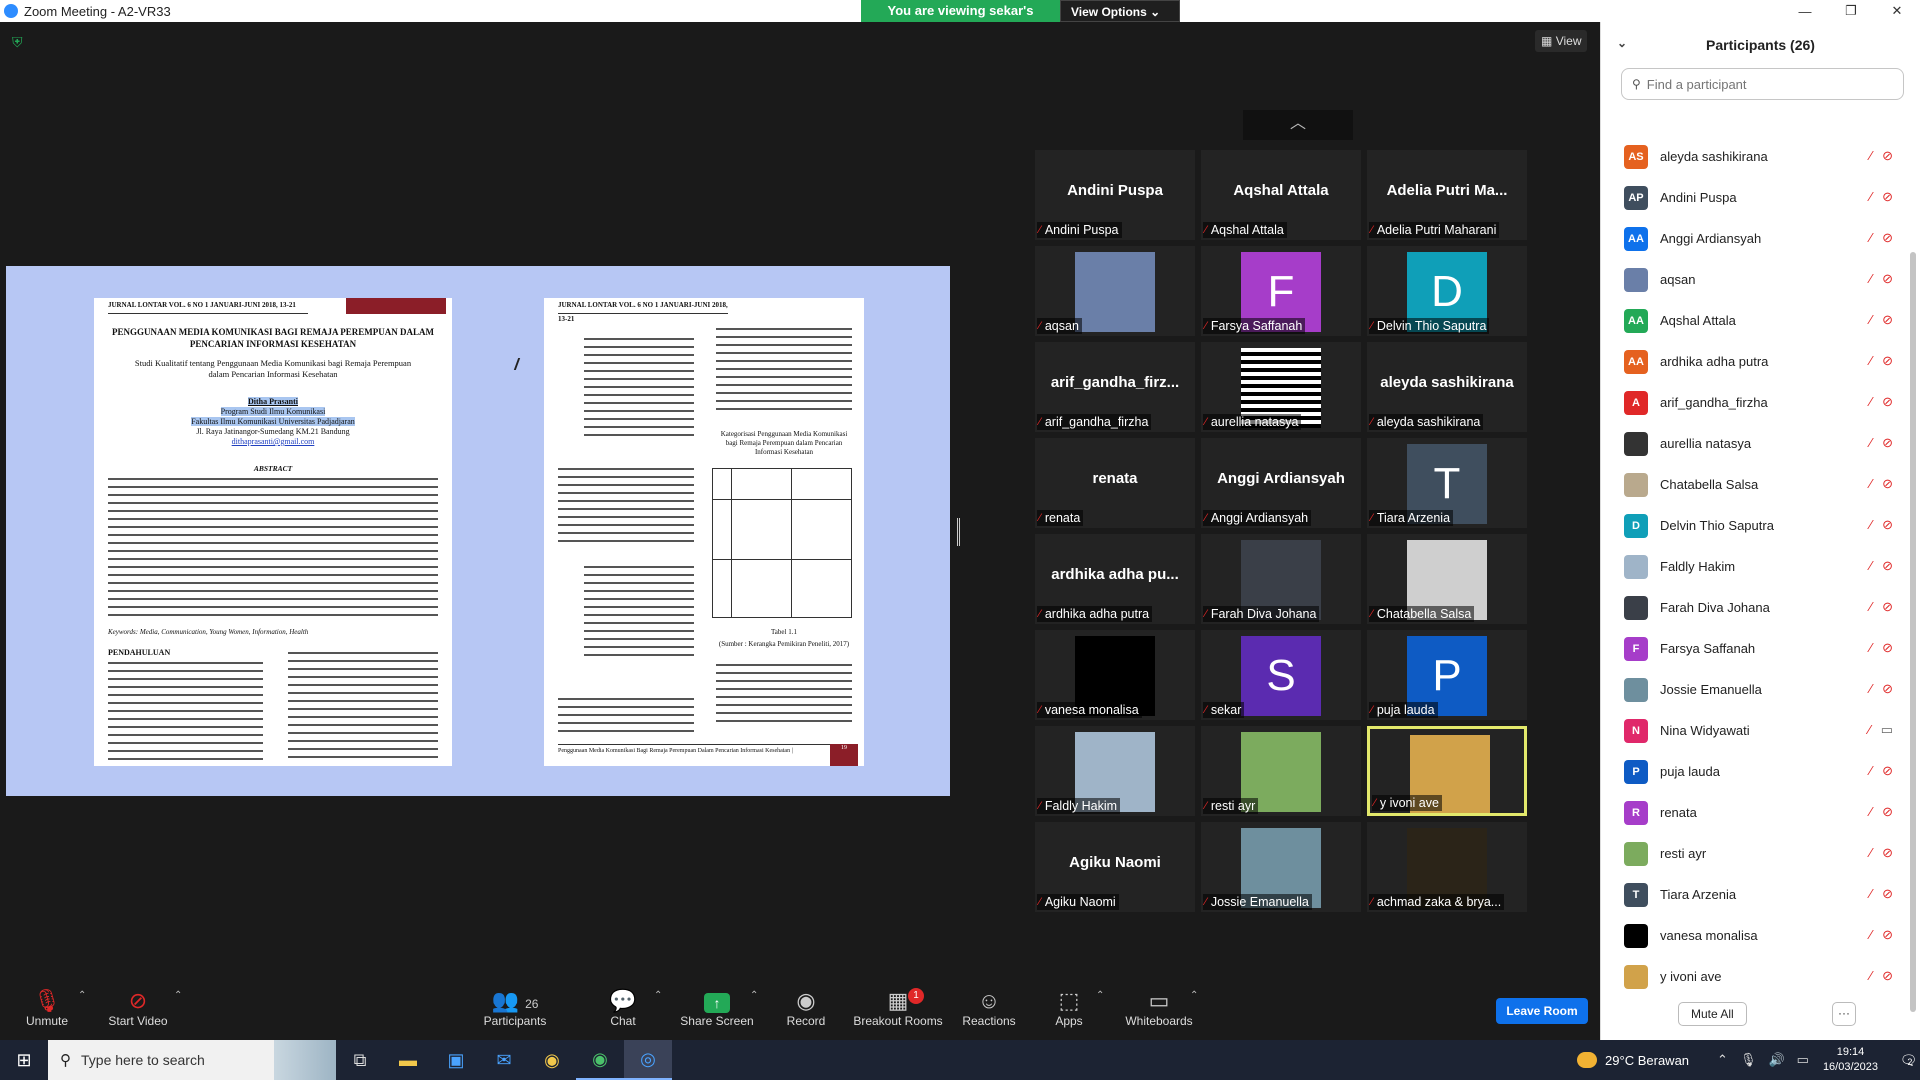 This screenshot has height=1080, width=1920. What do you see at coordinates (1281, 867) in the screenshot?
I see `video-tile: ⁄ Jossie Emanuella` at bounding box center [1281, 867].